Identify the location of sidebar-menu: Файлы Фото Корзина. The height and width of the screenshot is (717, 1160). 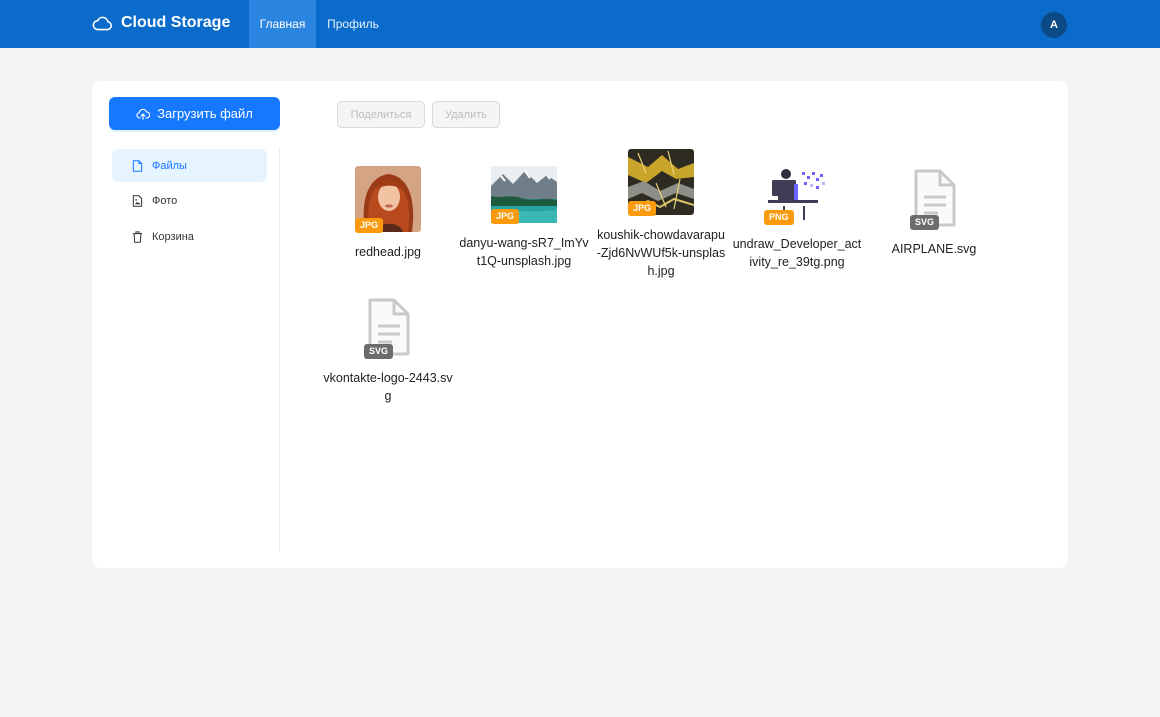
(186, 350).